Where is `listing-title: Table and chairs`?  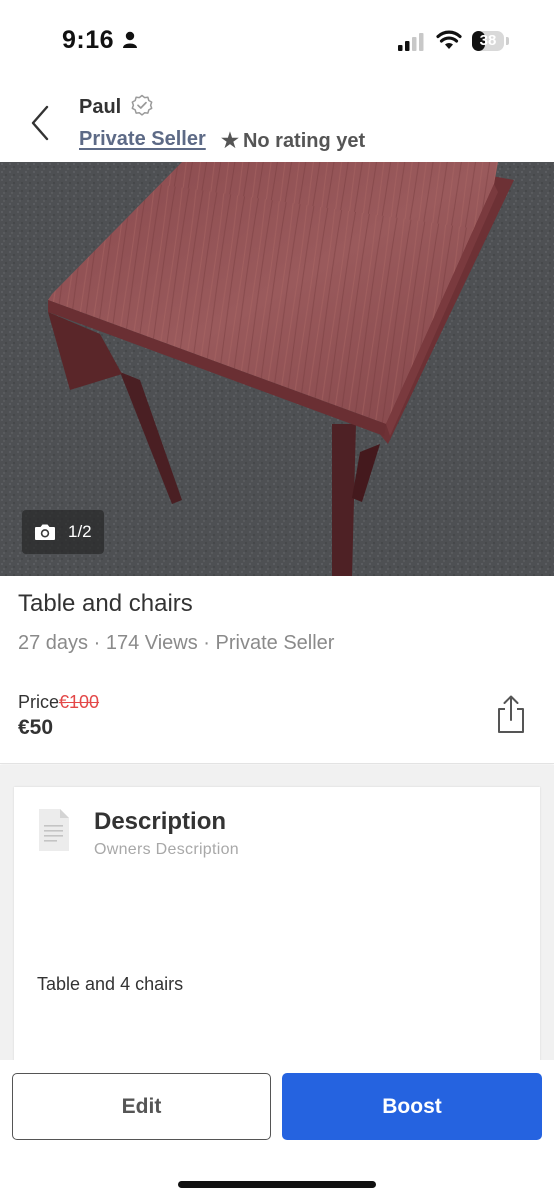 listing-title: Table and chairs is located at coordinates (105, 603).